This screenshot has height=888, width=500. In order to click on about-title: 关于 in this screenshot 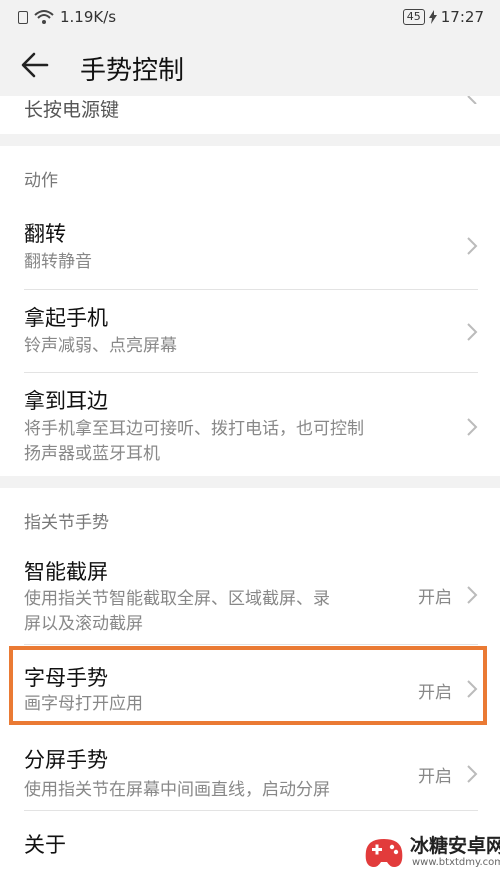, I will do `click(45, 845)`.